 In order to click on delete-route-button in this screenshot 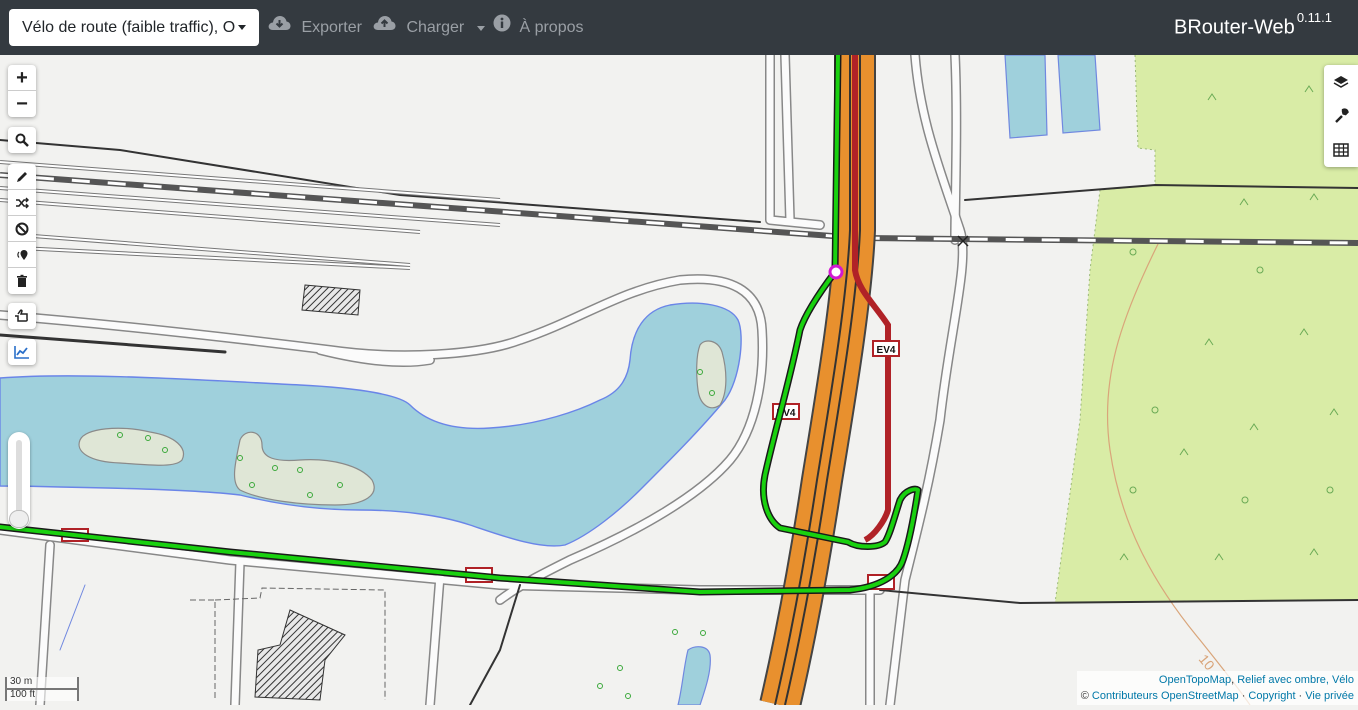, I will do `click(22, 281)`.